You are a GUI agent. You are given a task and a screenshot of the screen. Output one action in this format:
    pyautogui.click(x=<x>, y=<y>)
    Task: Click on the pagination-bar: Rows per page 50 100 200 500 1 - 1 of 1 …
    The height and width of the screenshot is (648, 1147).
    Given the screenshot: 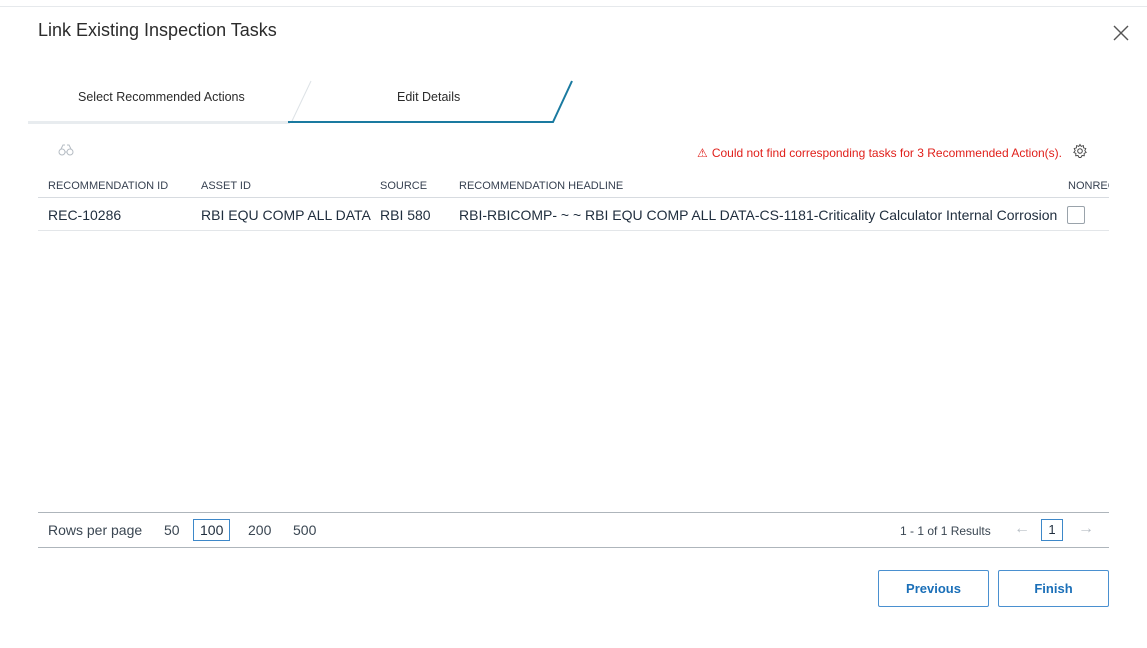 What is the action you would take?
    pyautogui.click(x=573, y=530)
    